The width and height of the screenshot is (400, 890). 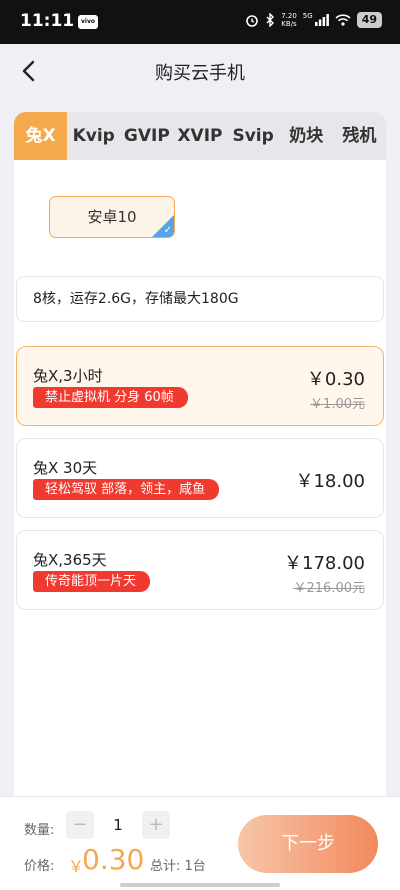 I want to click on battery-icon: 49, so click(x=369, y=20).